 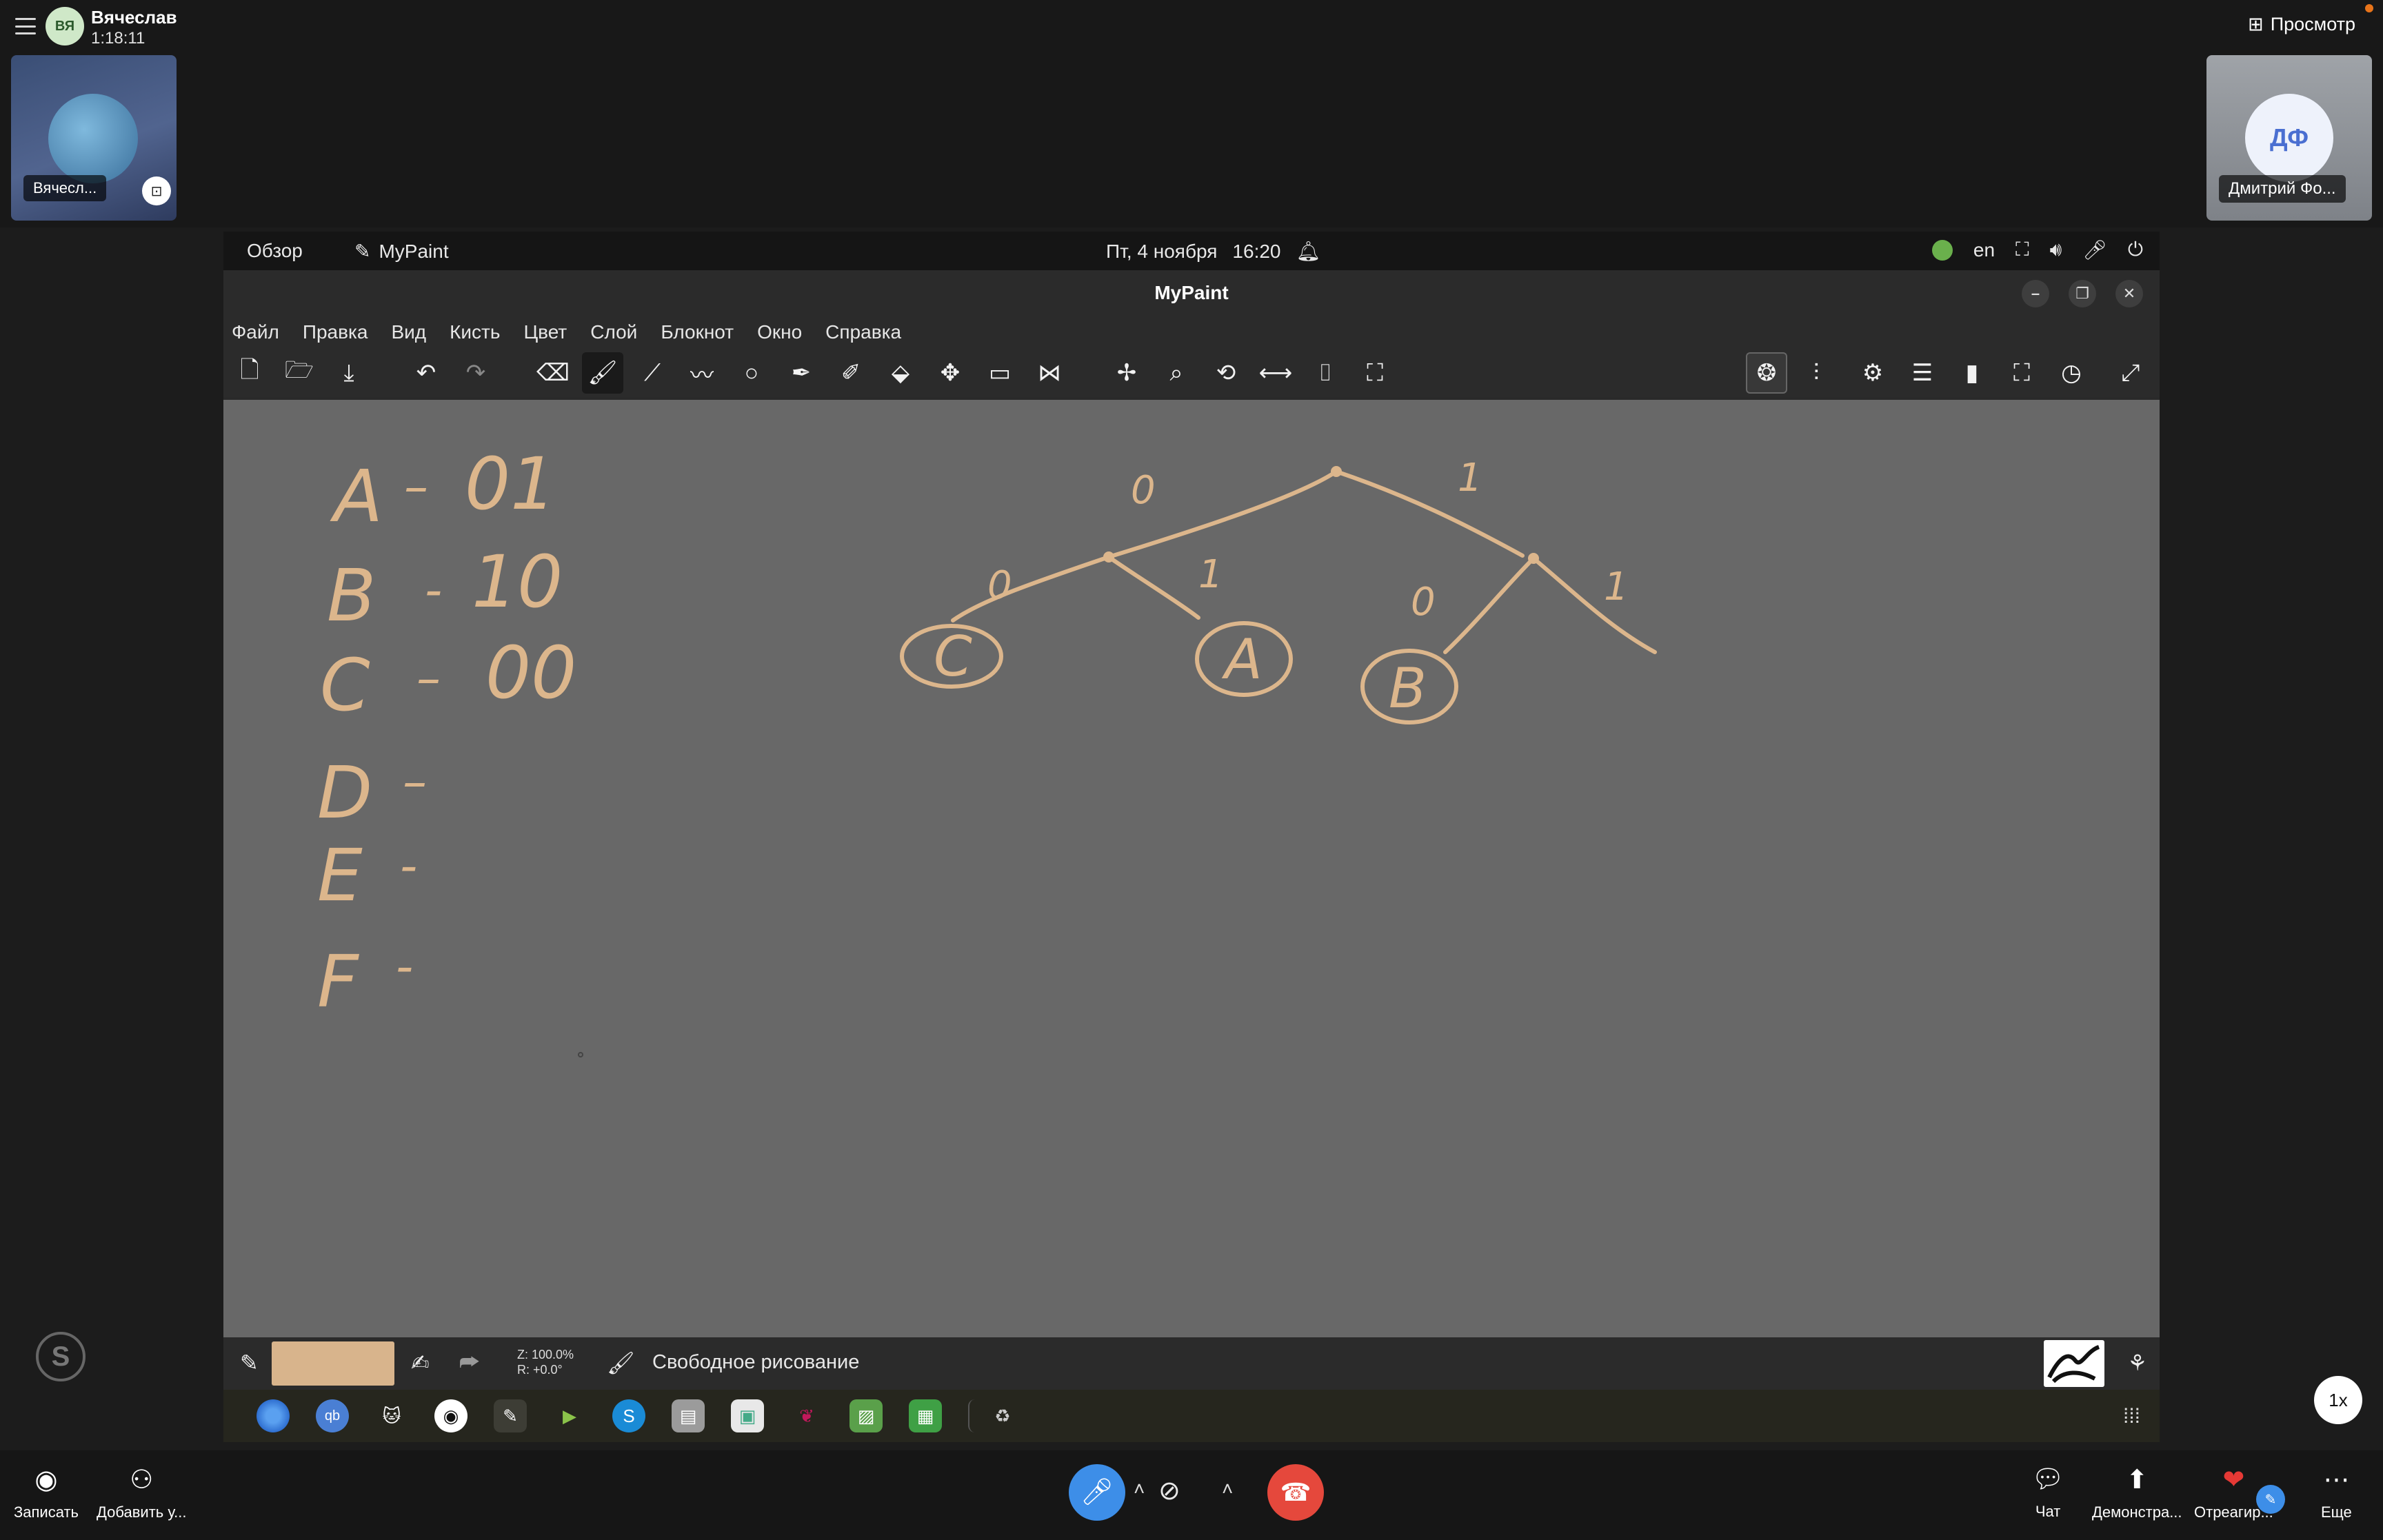 I want to click on mypaint-dock-icon: ✎, so click(x=510, y=1416).